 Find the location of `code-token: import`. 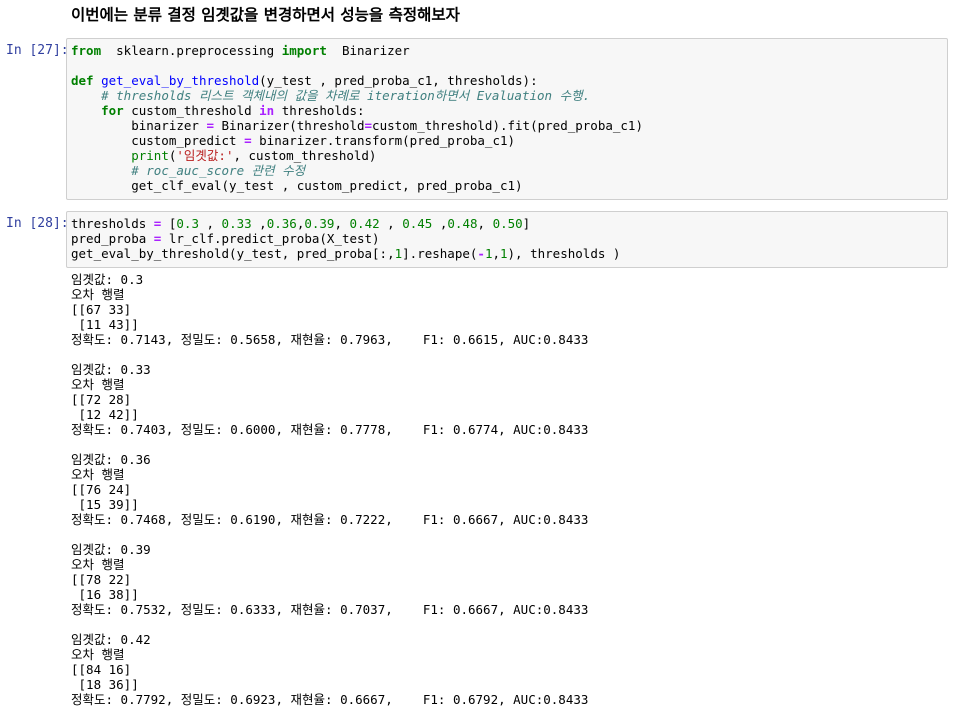

code-token: import is located at coordinates (304, 50).